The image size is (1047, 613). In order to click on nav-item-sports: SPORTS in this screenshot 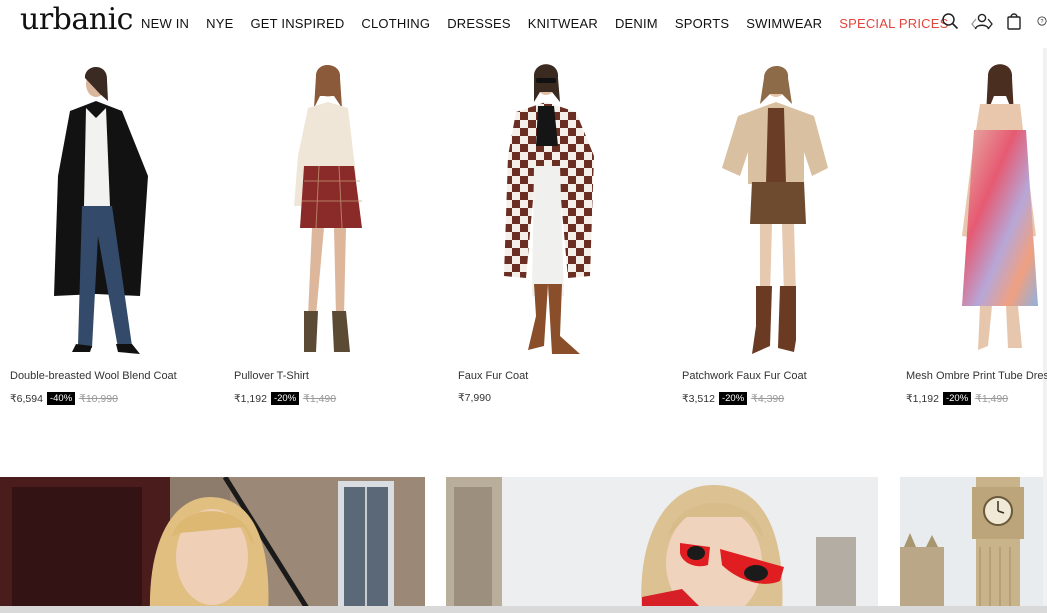, I will do `click(702, 24)`.